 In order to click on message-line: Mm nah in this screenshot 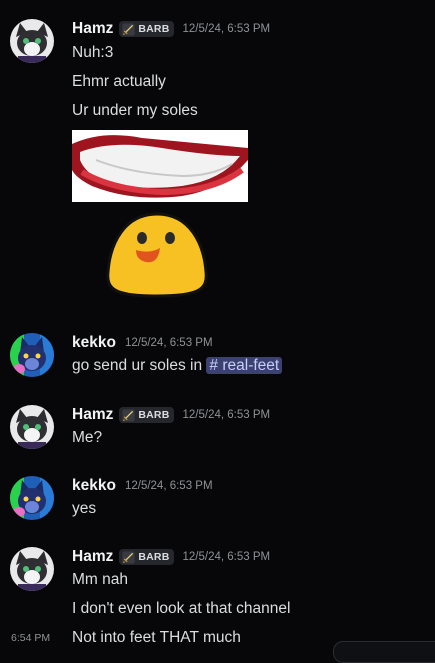, I will do `click(100, 579)`.